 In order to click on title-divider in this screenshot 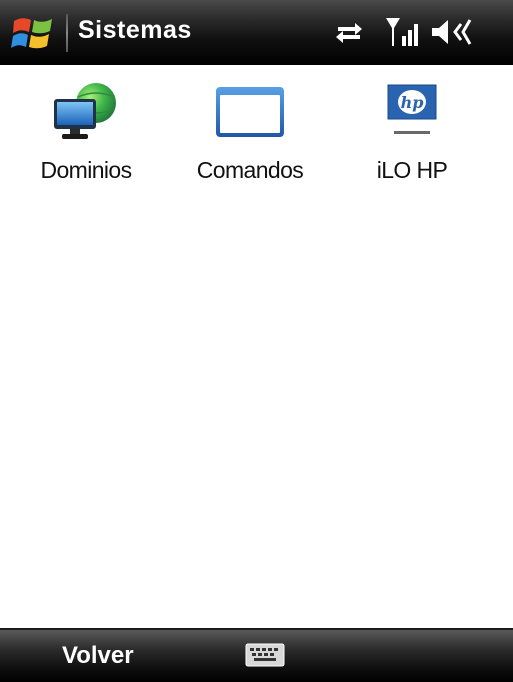, I will do `click(67, 33)`.